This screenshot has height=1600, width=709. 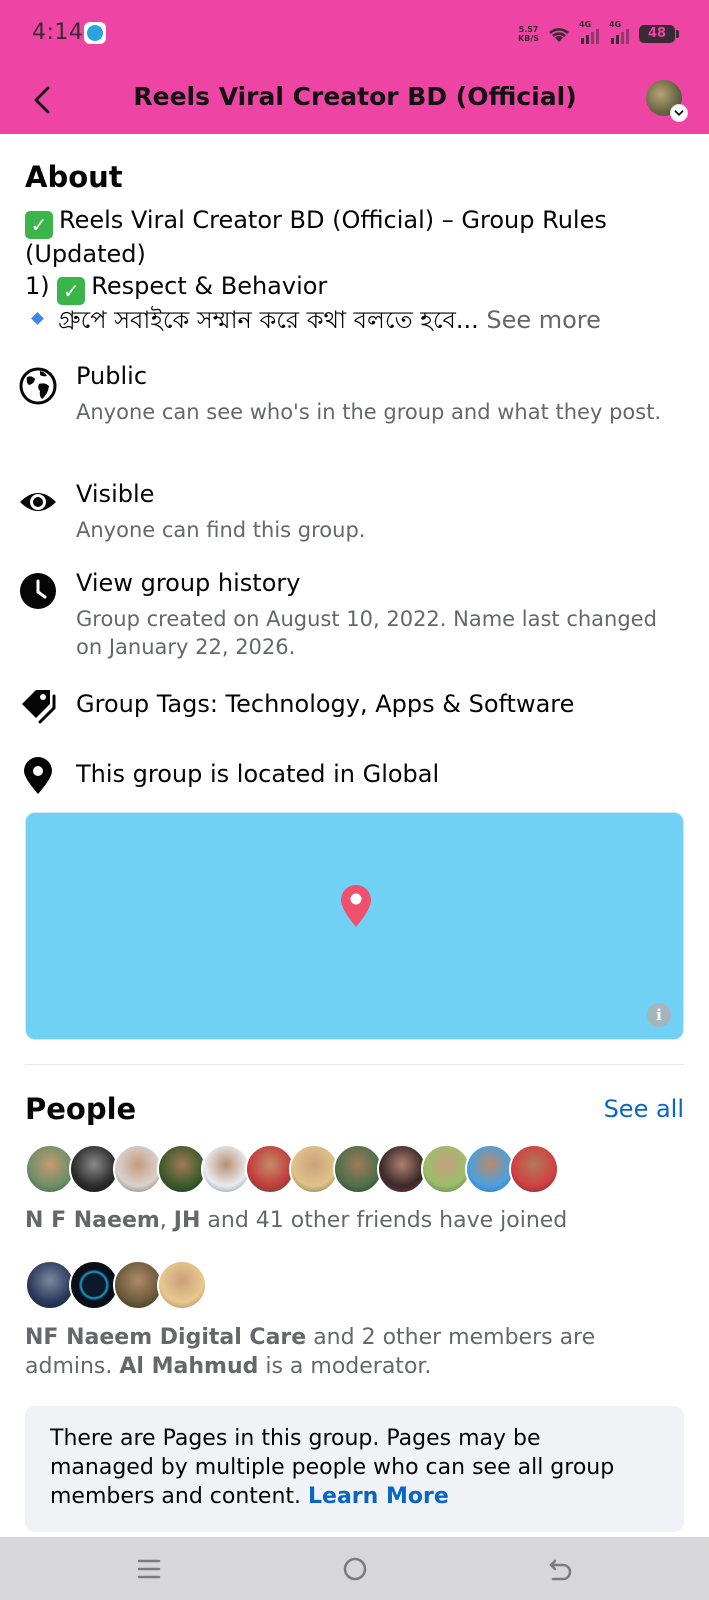 What do you see at coordinates (187, 1220) in the screenshot?
I see `friend-name: JH` at bounding box center [187, 1220].